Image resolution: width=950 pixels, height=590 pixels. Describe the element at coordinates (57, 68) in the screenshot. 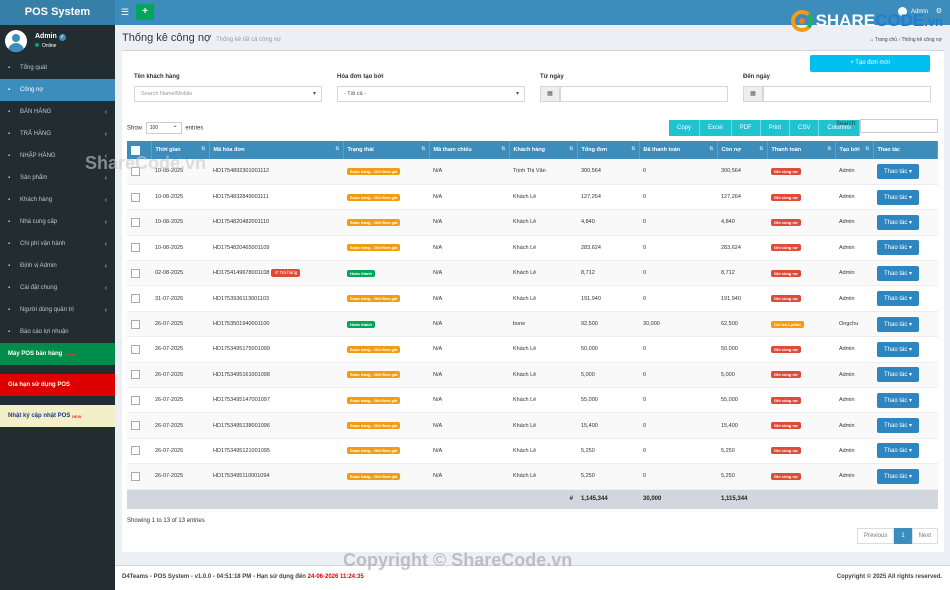

I see `sidebar-item-0: ▪ Tổng quát` at that location.